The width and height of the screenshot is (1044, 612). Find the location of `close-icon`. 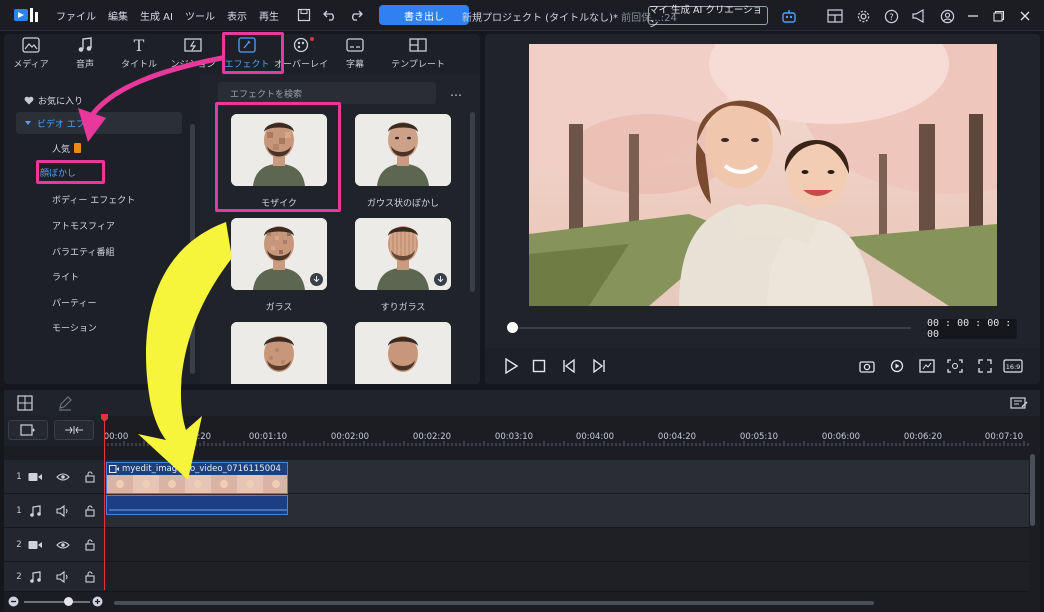

close-icon is located at coordinates (1025, 16).